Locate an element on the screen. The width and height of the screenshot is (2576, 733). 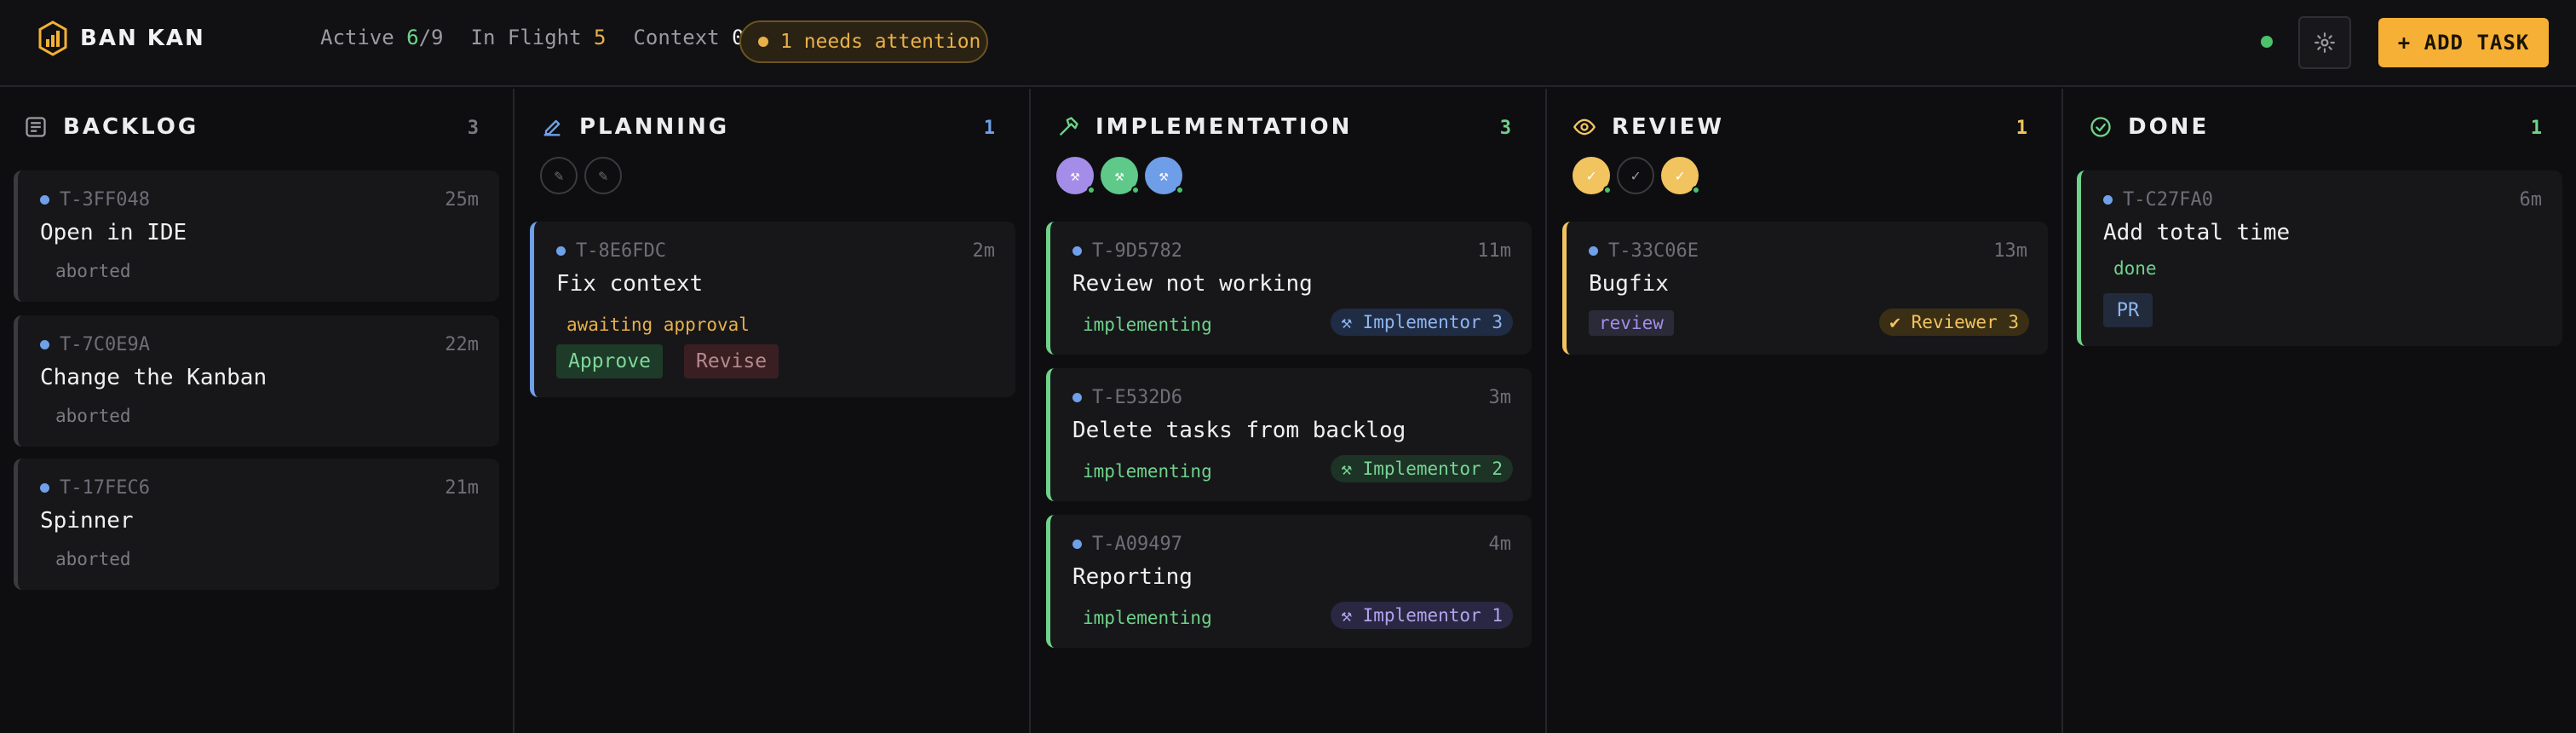
task-status: review is located at coordinates (1632, 323).